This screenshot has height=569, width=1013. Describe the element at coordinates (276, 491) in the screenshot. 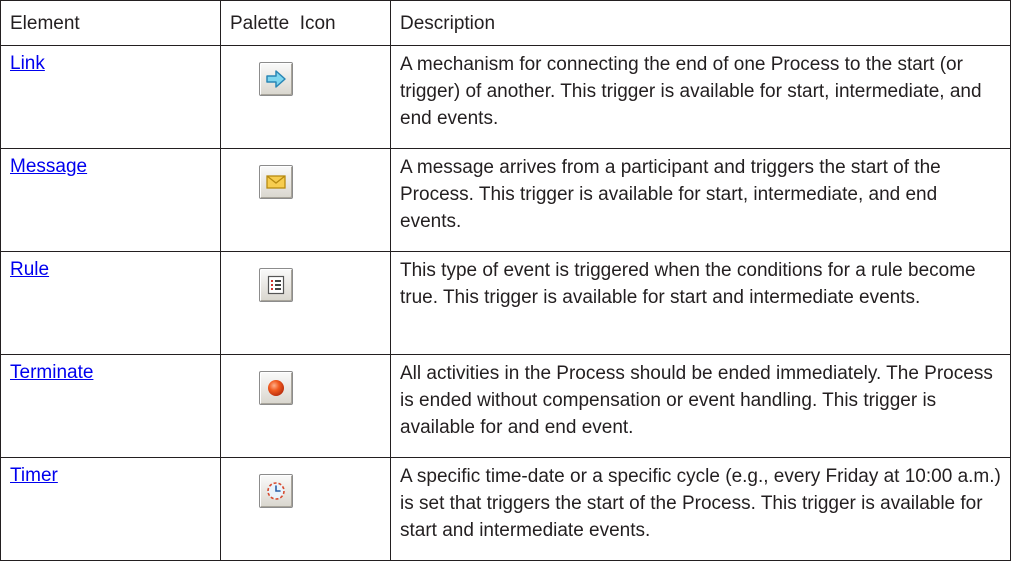

I see `timer-clock-icon` at that location.